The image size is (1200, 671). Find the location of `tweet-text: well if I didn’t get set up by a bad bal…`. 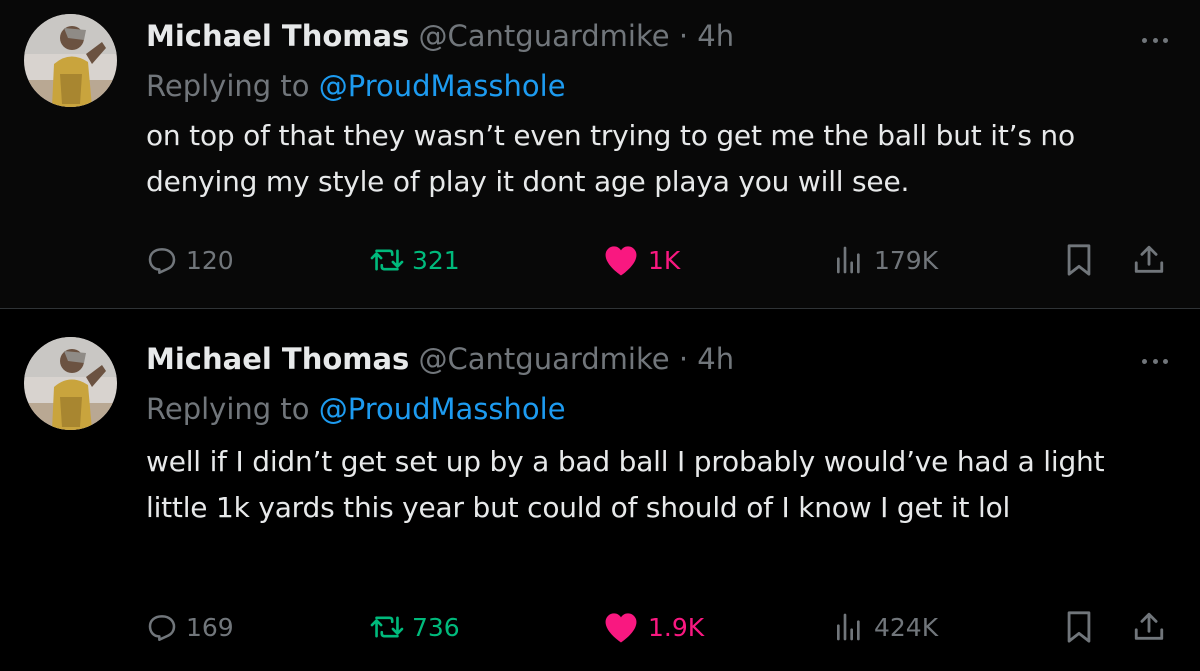

tweet-text: well if I didn’t get set up by a bad bal… is located at coordinates (625, 484).